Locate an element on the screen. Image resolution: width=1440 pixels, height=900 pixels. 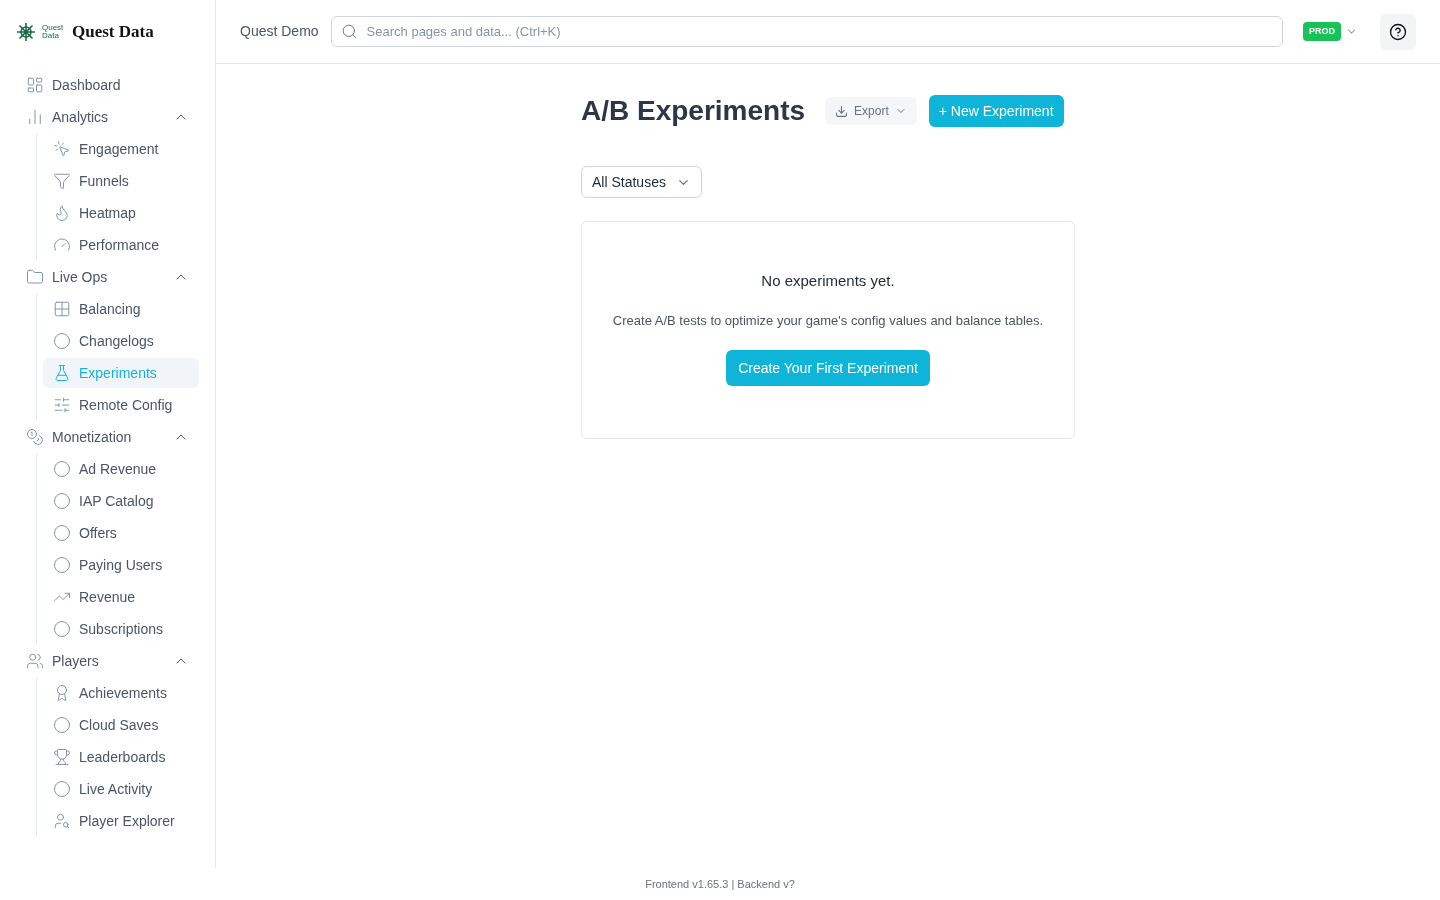
sidebar-item: Paying Users is located at coordinates (121, 565).